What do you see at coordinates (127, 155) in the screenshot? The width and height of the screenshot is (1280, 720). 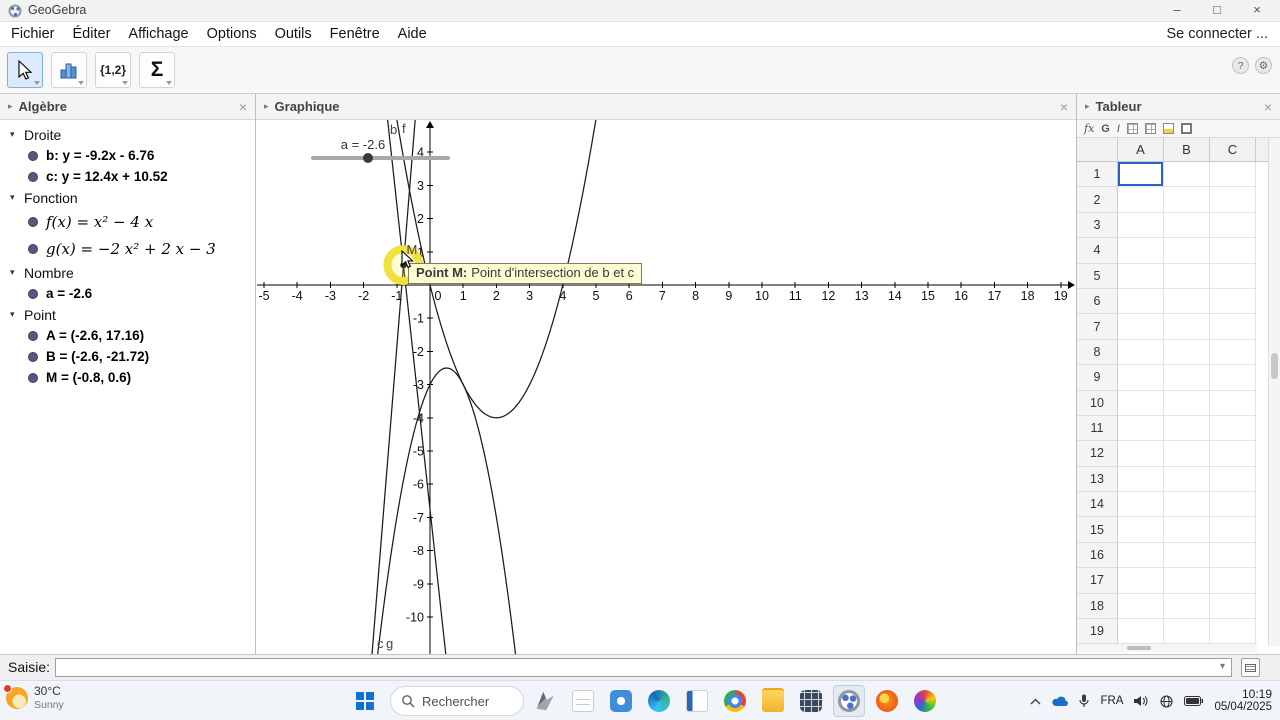 I see `algebra-item: b: y = -9.2x - 6.76` at bounding box center [127, 155].